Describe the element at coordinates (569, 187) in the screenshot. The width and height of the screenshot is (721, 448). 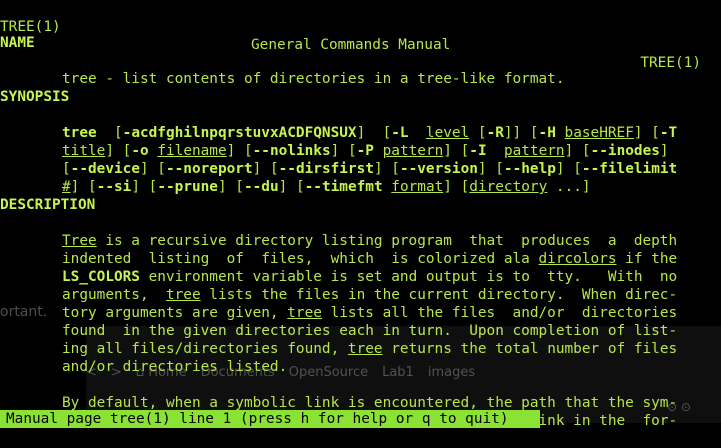
I see `synopsis-text: ...]` at that location.